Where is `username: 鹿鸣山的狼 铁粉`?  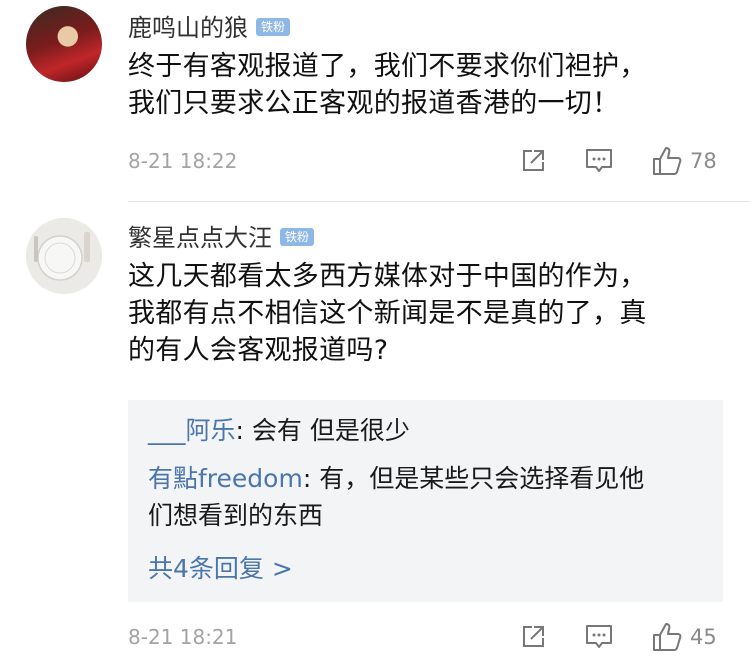
username: 鹿鸣山的狼 铁粉 is located at coordinates (209, 25).